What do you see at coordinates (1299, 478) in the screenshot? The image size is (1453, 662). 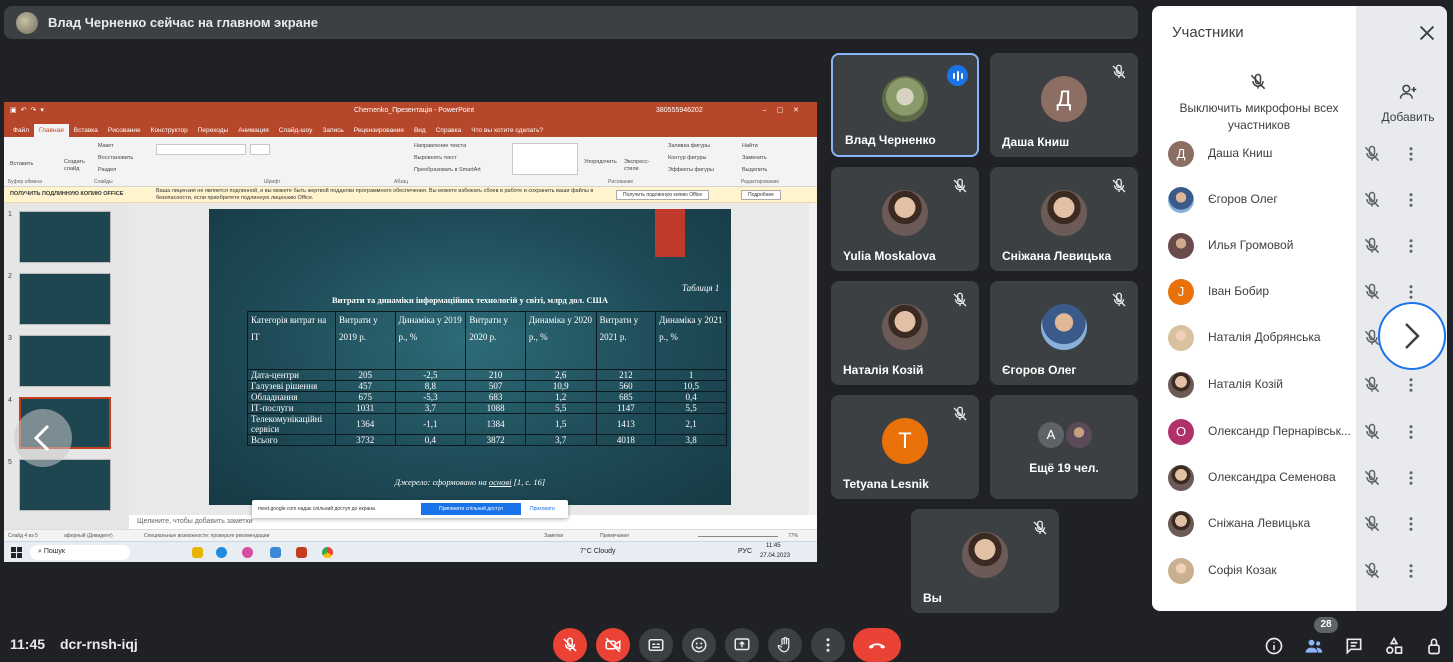 I see `participant-row: Олександра Семенова` at bounding box center [1299, 478].